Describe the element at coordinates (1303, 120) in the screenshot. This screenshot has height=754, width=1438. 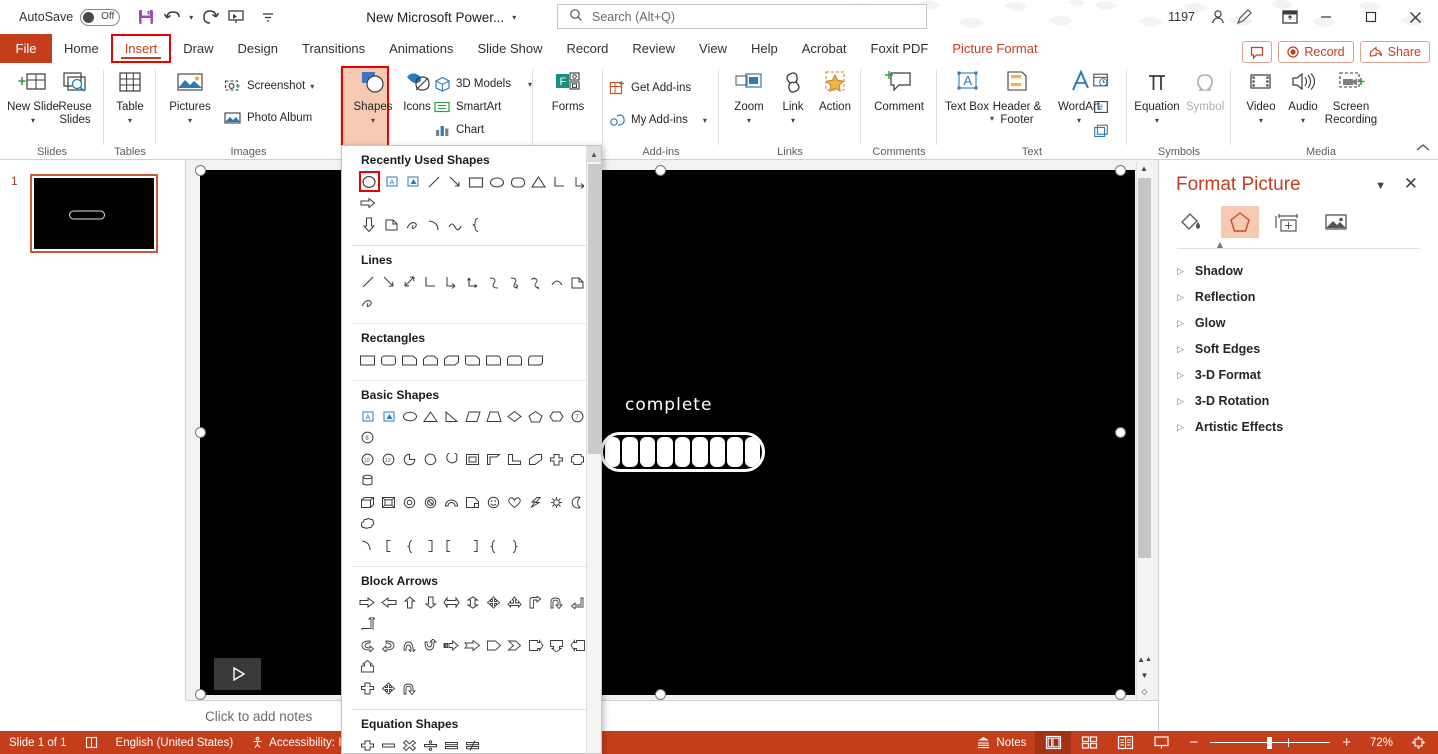
I see `audio-dropdown-icon: ▾` at that location.